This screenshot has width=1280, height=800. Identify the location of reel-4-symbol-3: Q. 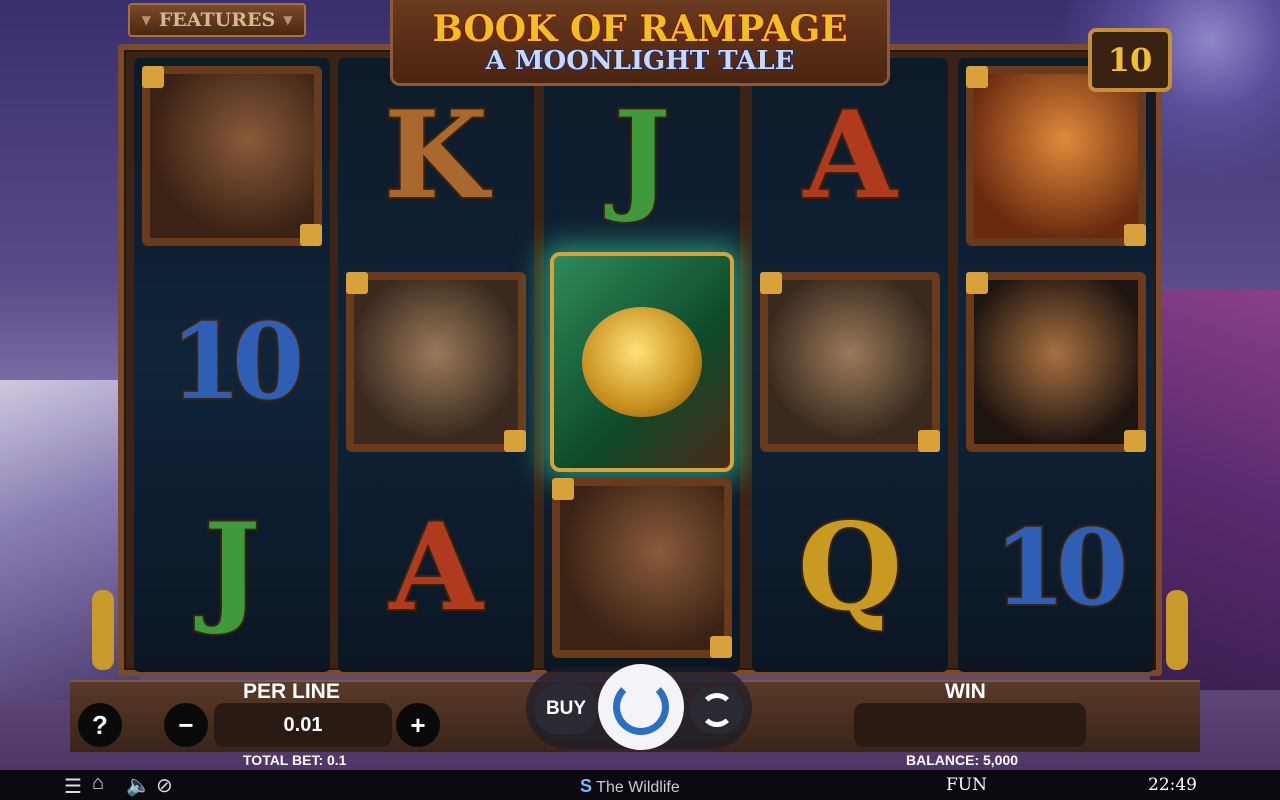
(850, 568).